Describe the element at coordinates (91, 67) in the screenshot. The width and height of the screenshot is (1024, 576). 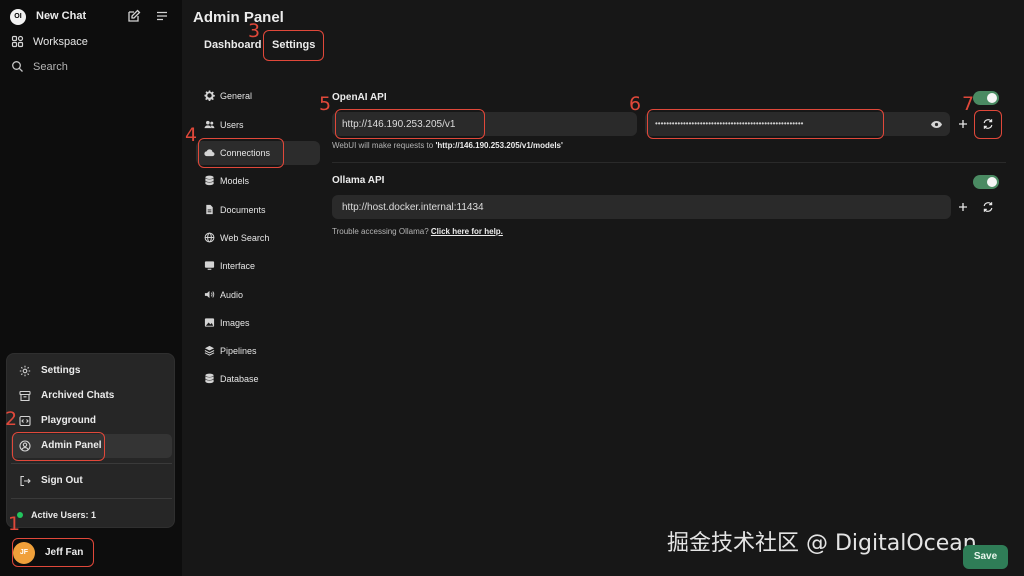
I see `sidebar-item-search: Search` at that location.